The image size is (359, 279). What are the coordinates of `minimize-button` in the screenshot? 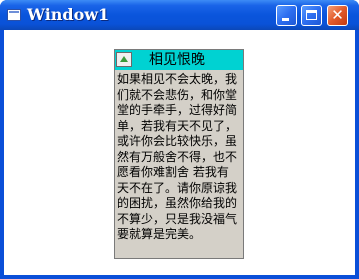 It's located at (286, 15).